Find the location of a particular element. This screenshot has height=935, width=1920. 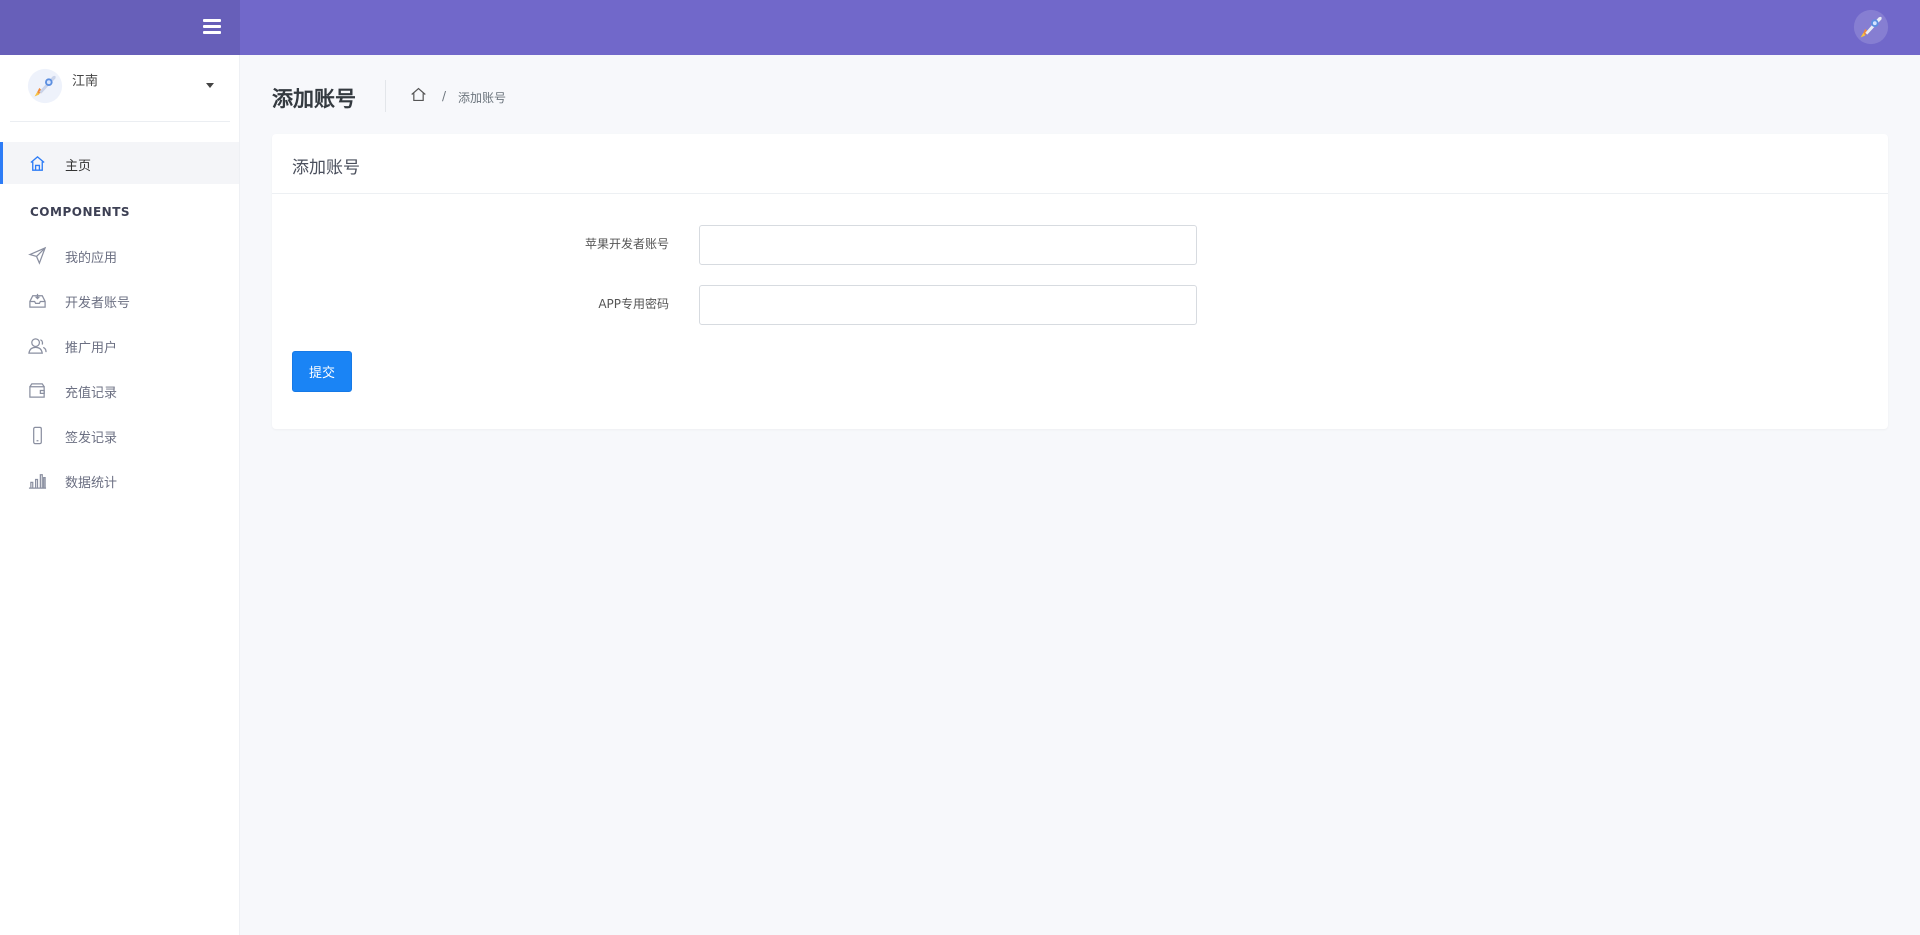

user-avatar-icon is located at coordinates (1871, 27).